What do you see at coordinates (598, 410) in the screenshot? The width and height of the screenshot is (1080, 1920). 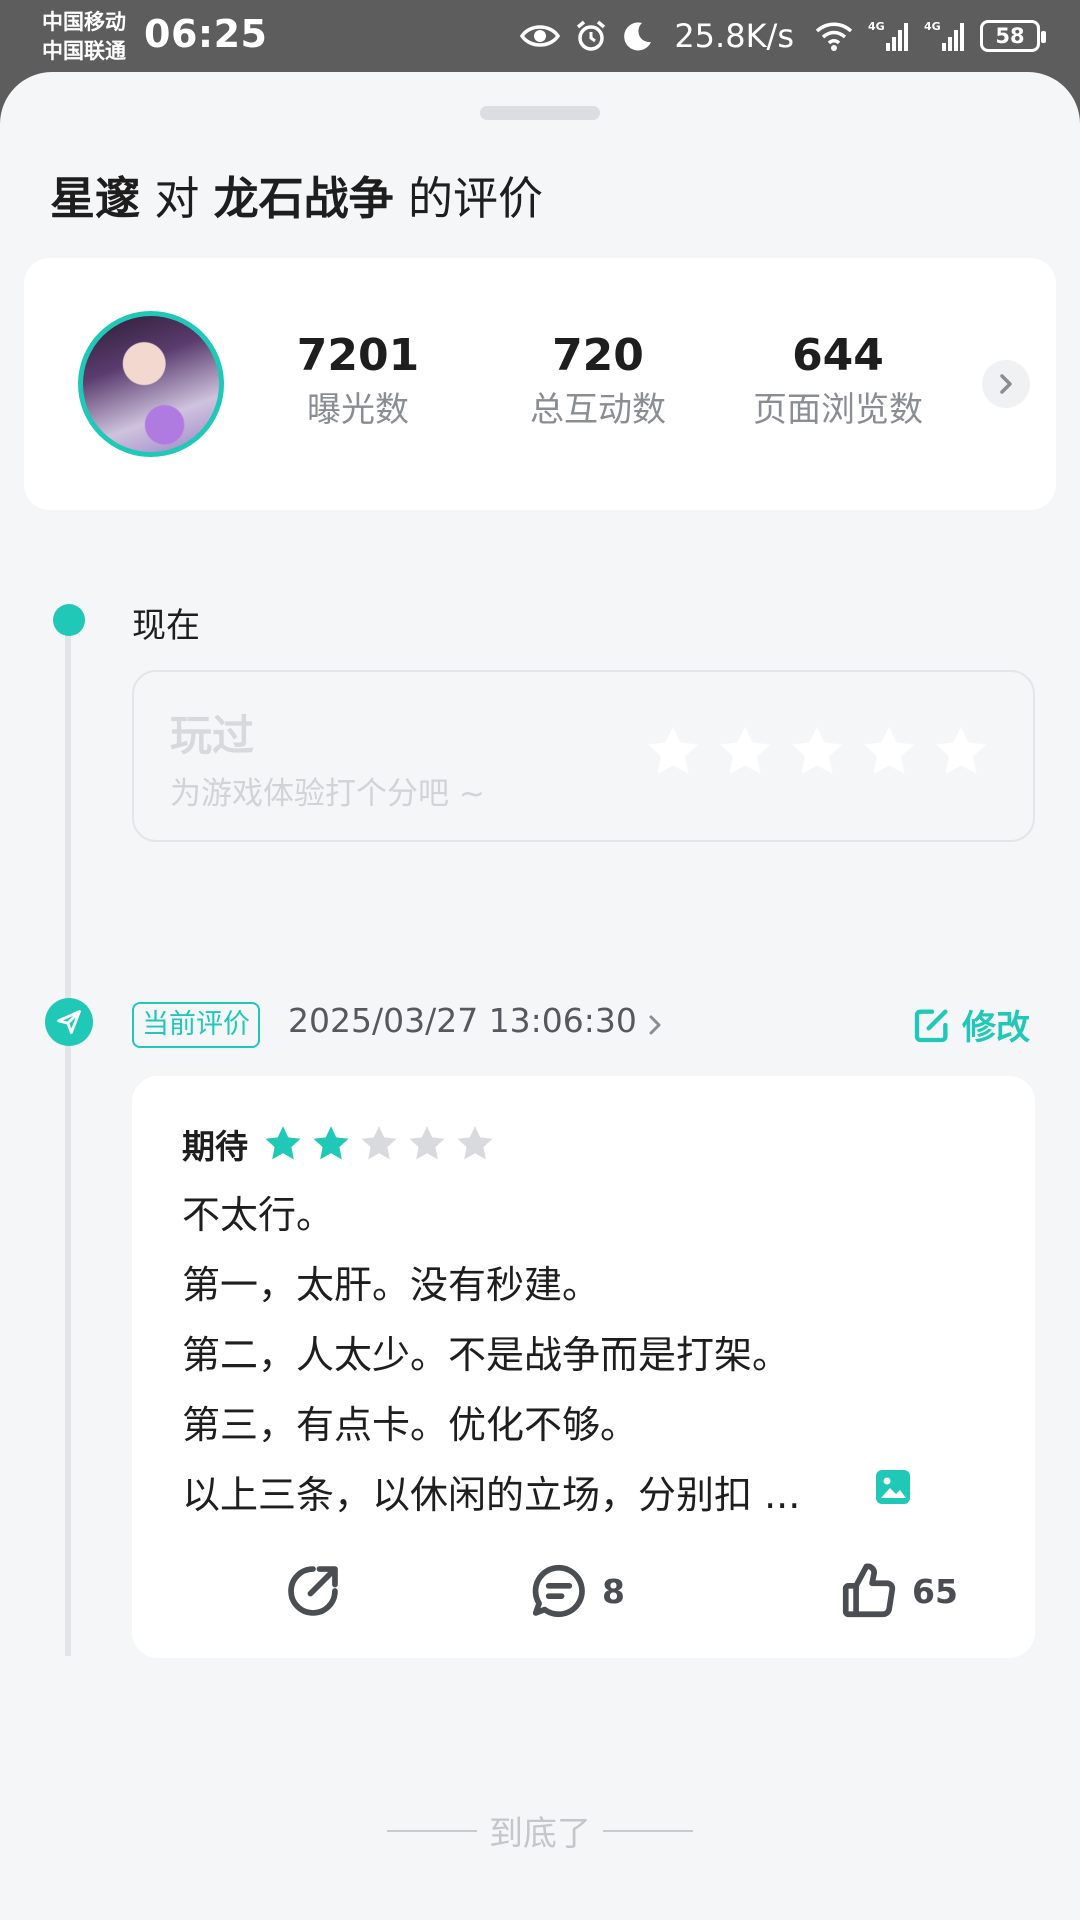 I see `stat-label: 总互动数` at bounding box center [598, 410].